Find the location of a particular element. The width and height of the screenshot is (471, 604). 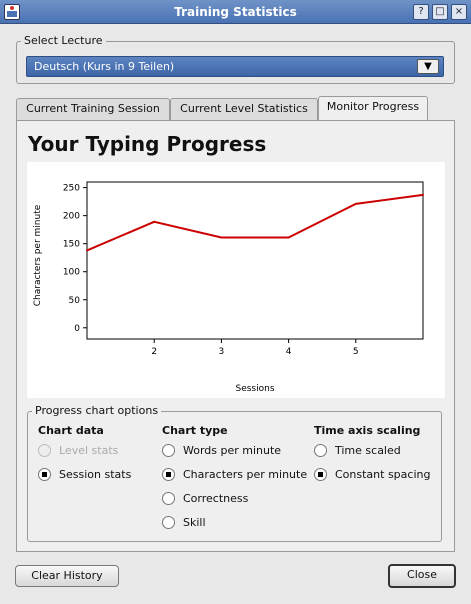

y-tick-label: 0 is located at coordinates (77, 329).